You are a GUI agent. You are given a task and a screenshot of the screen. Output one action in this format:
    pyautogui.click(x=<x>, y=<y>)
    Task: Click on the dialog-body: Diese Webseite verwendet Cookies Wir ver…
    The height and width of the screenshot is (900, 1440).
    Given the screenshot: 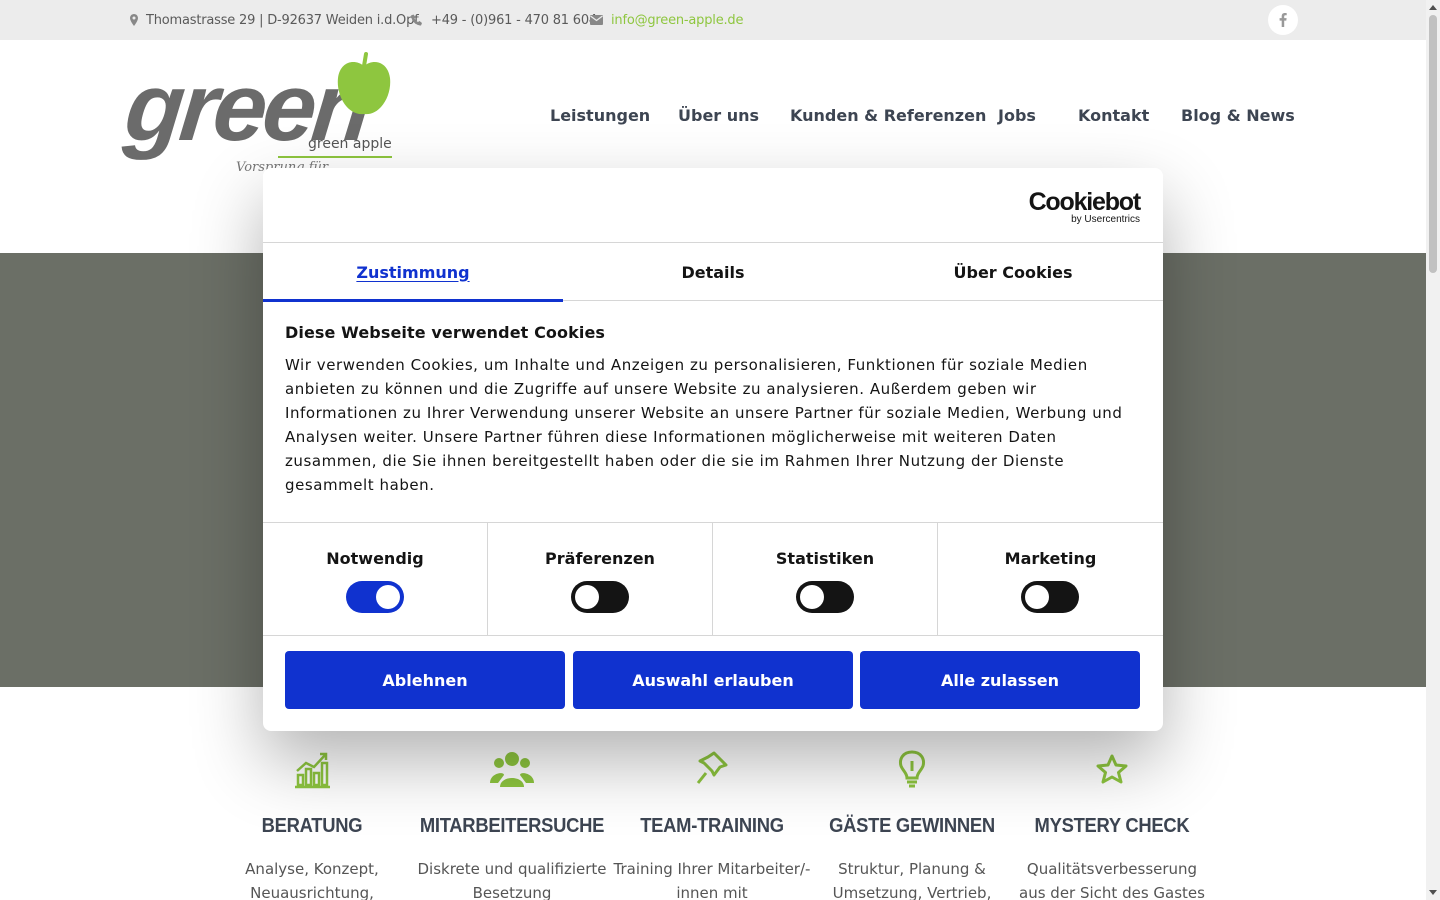 What is the action you would take?
    pyautogui.click(x=713, y=410)
    